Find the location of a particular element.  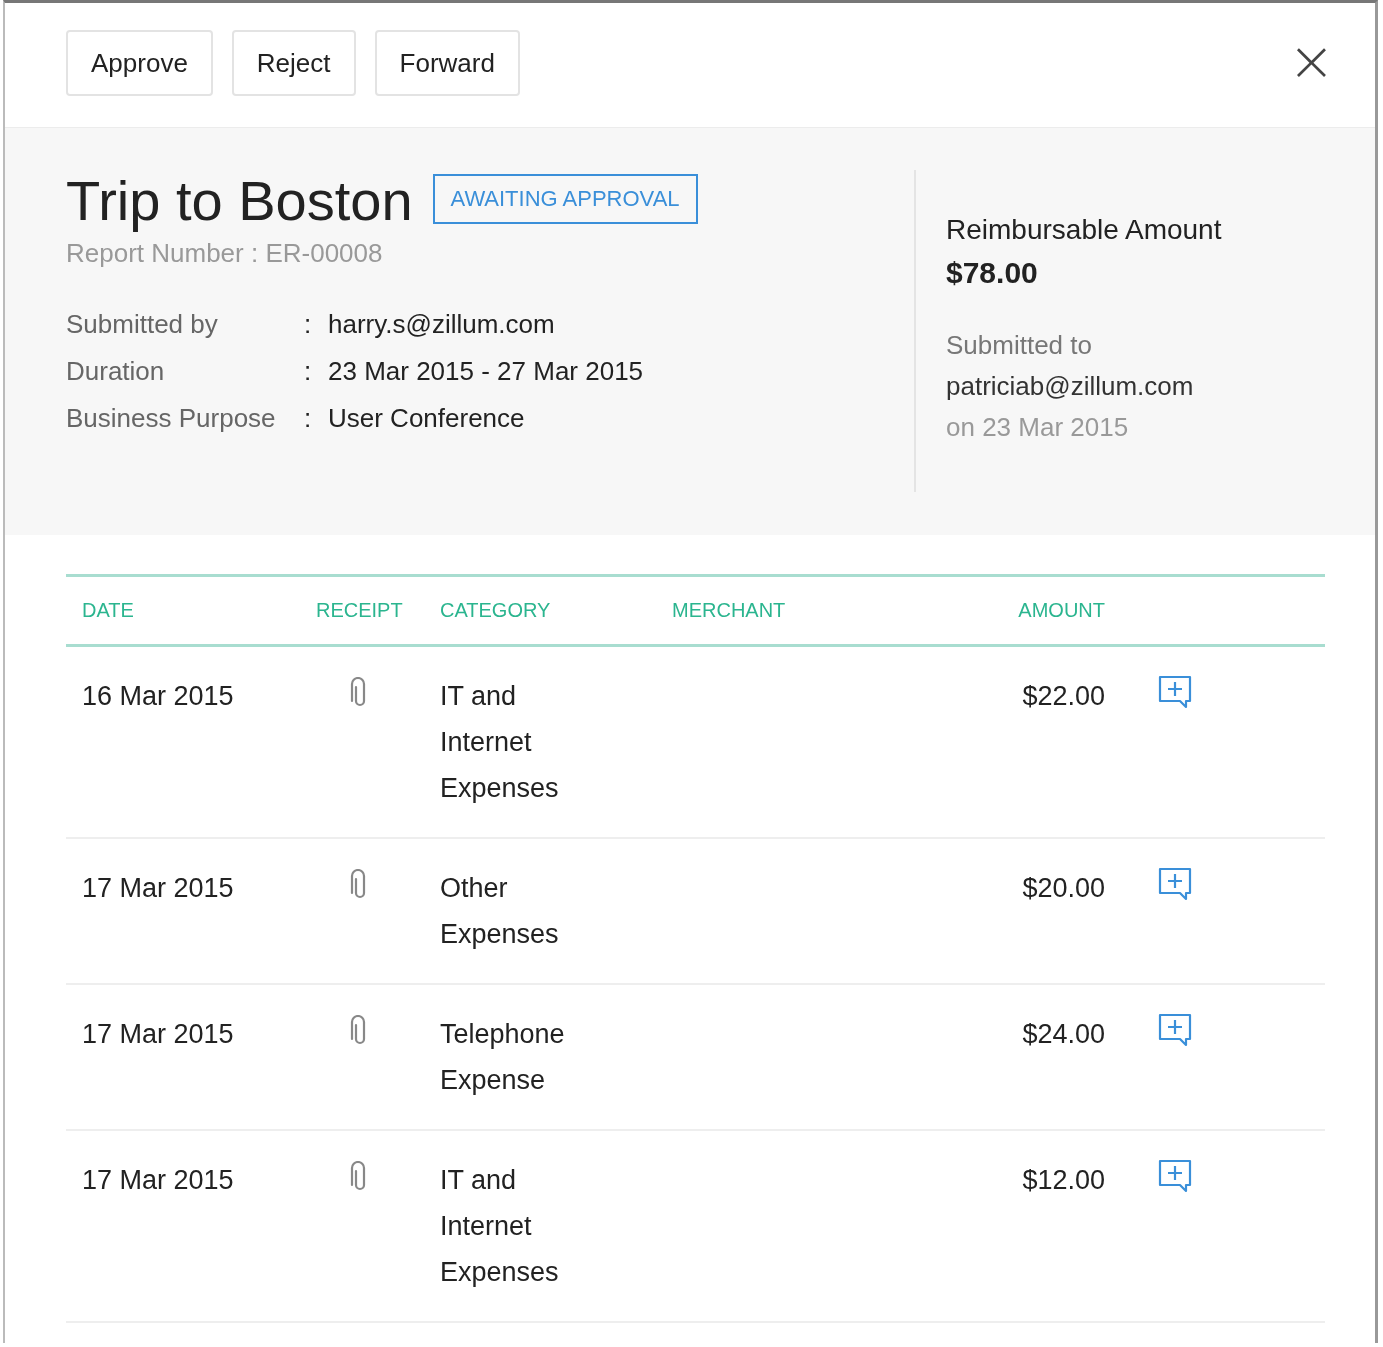

amount-value: $78.00 is located at coordinates (992, 273).